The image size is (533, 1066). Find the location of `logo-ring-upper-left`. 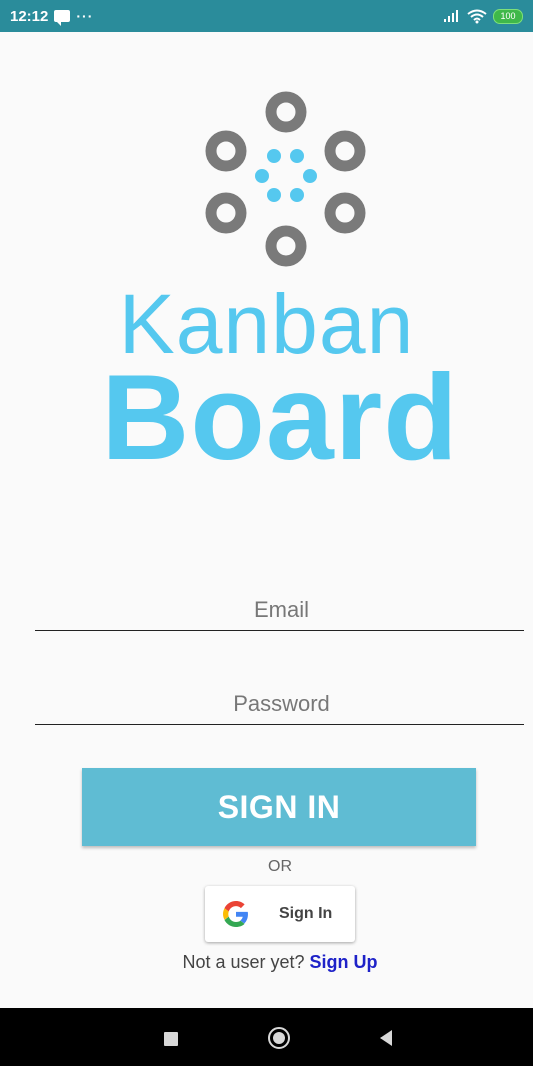

logo-ring-upper-left is located at coordinates (226, 151).